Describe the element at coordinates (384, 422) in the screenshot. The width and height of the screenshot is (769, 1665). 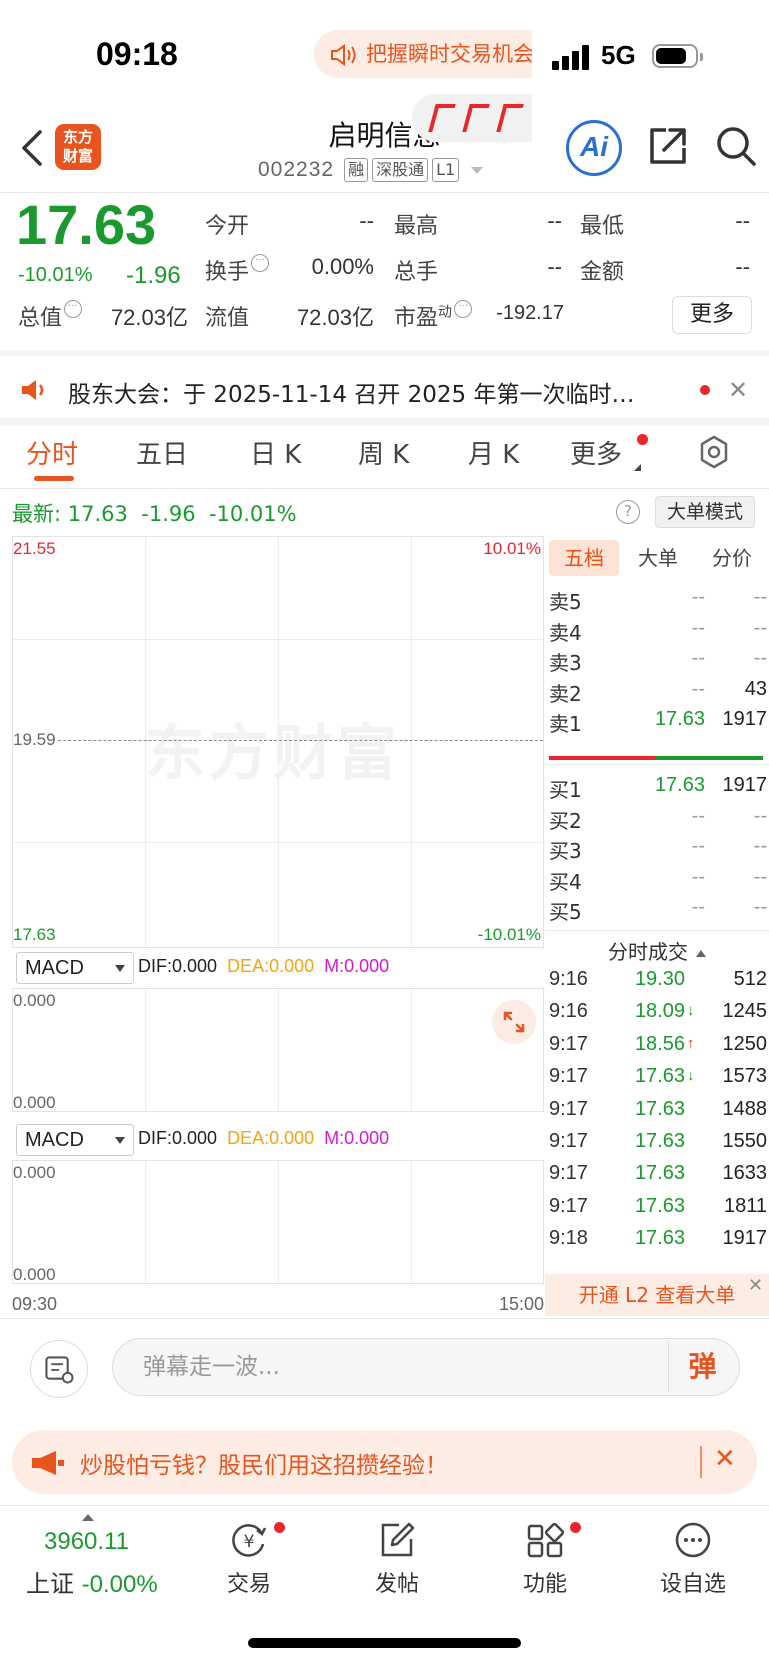
I see `divider` at that location.